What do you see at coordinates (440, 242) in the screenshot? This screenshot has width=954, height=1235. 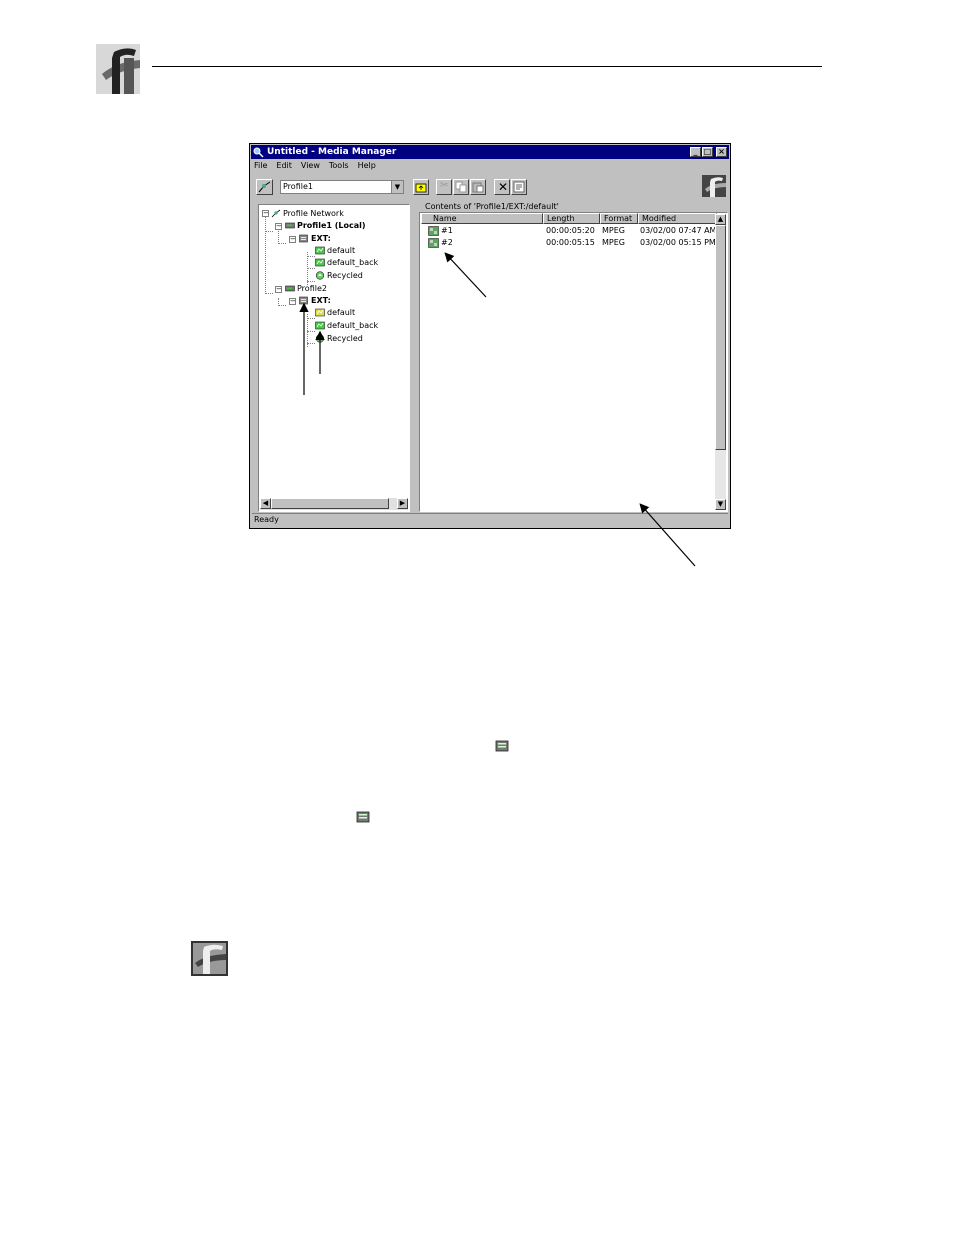 I see `table-row: #2` at bounding box center [440, 242].